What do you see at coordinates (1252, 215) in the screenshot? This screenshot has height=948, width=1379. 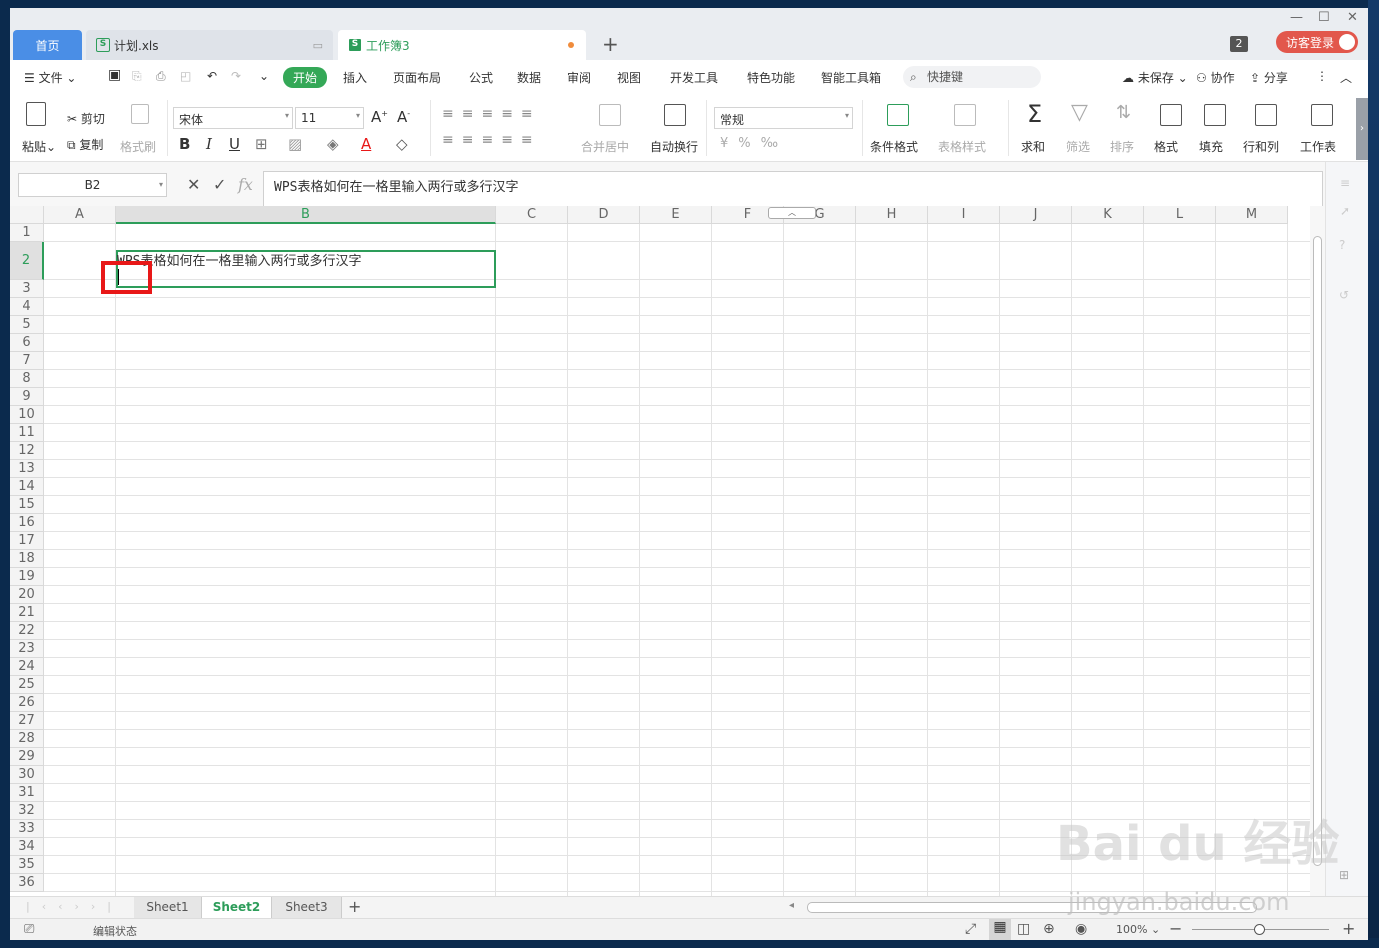 I see `column-header-m: M` at bounding box center [1252, 215].